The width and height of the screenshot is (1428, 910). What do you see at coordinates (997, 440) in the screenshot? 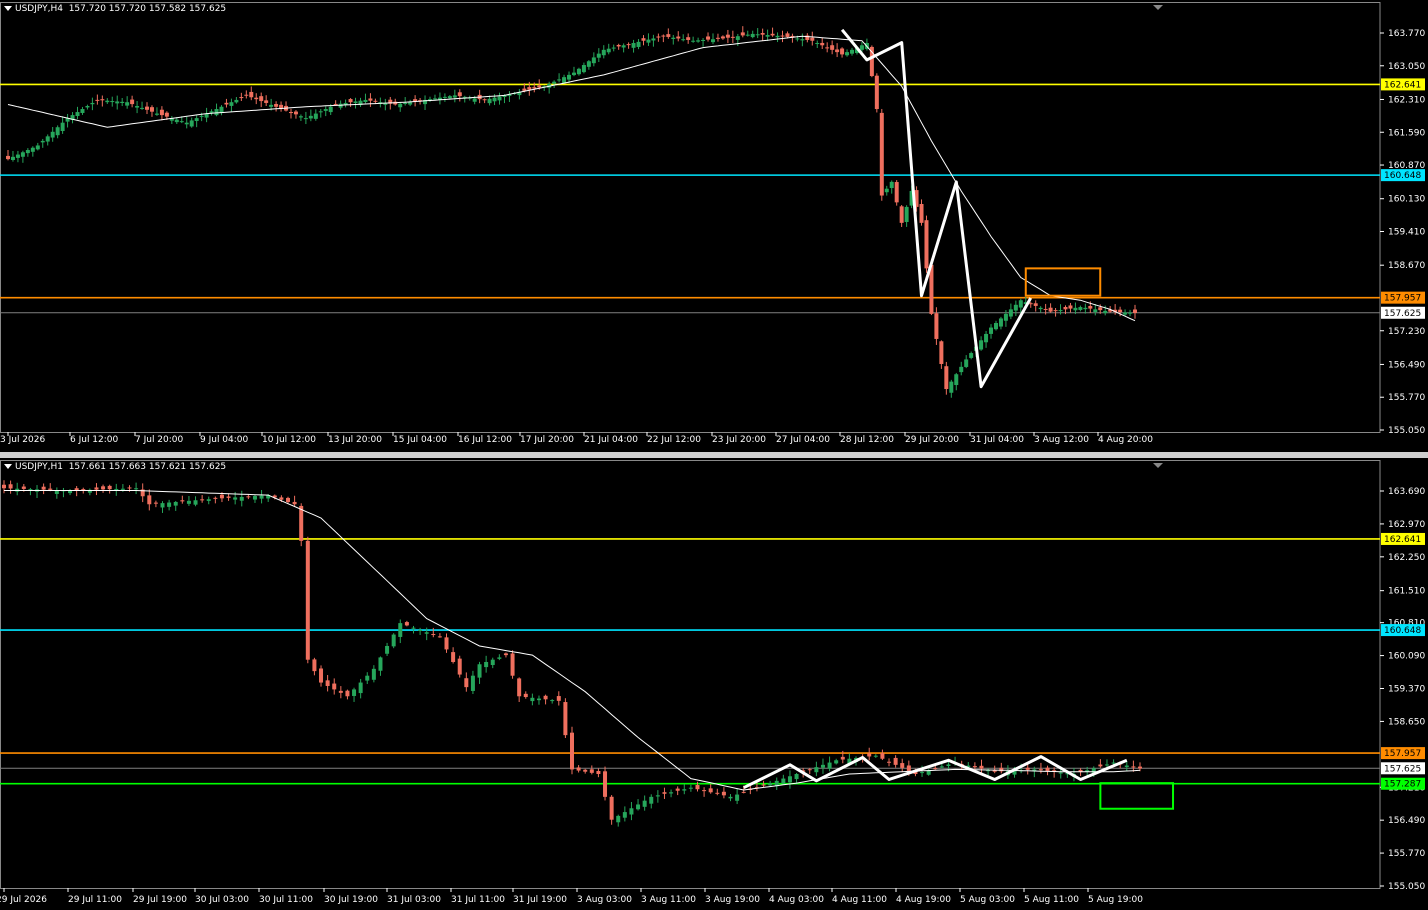
I see `x-tick-label: 31 Jul 04:00` at bounding box center [997, 440].